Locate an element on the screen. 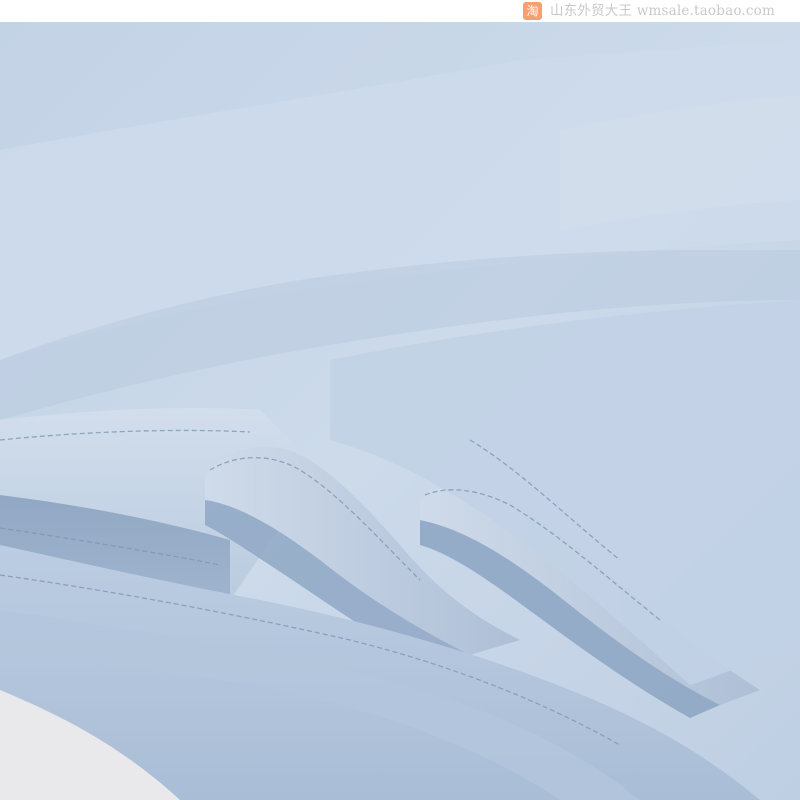  watermark-bar: 淘 山东外贸大王 wmsale.taobao.com is located at coordinates (400, 11).